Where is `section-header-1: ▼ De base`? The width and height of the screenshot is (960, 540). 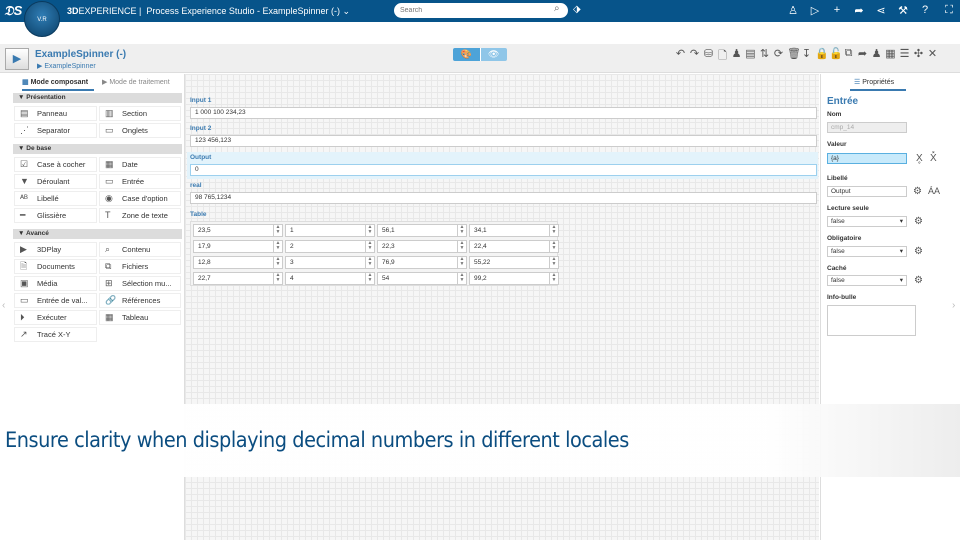
section-header-1: ▼ De base is located at coordinates (97, 149).